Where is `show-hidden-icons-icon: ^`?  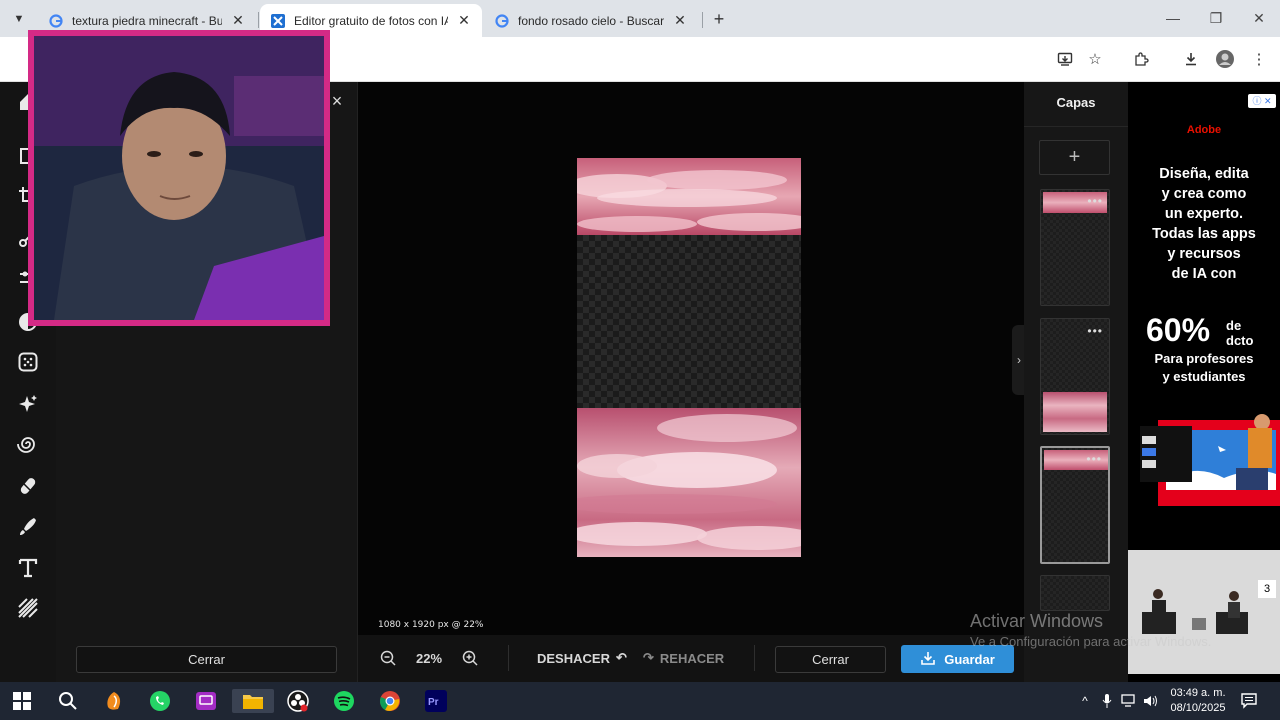
show-hidden-icons-icon: ^ is located at coordinates (1085, 701).